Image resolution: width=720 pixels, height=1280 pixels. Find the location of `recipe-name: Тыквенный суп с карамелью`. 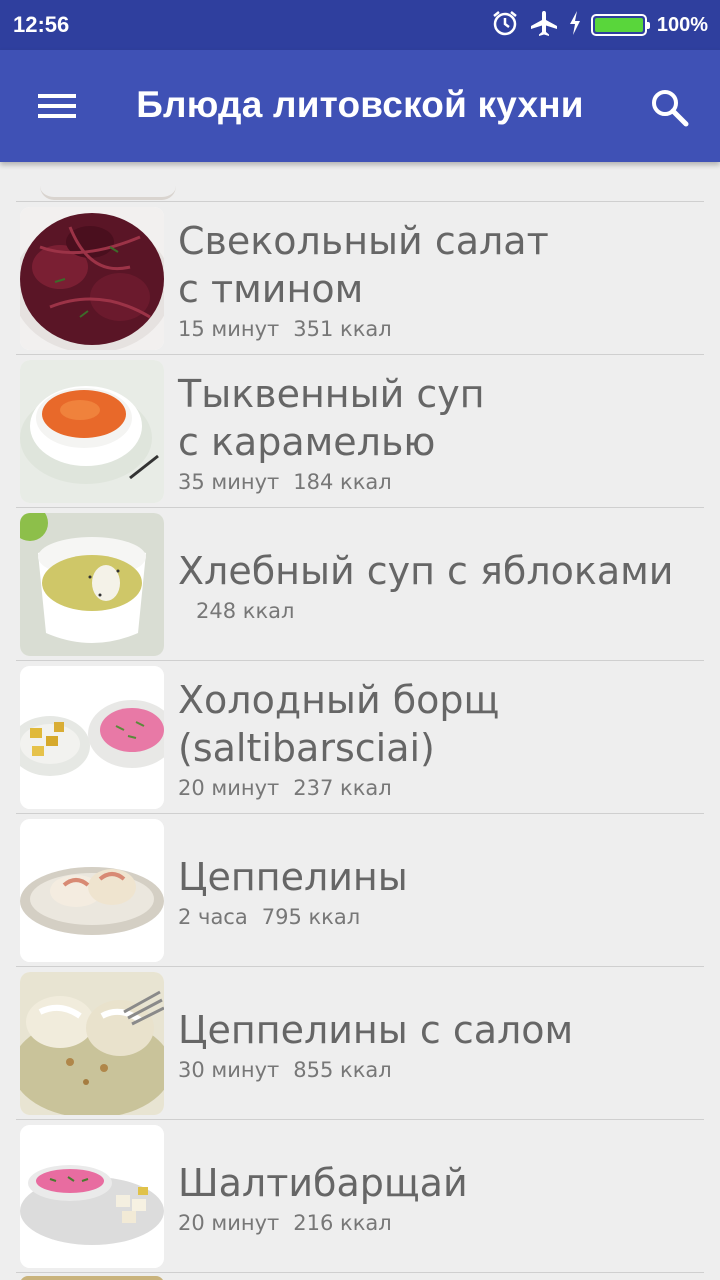

recipe-name: Тыквенный суп с карамелью is located at coordinates (331, 417).